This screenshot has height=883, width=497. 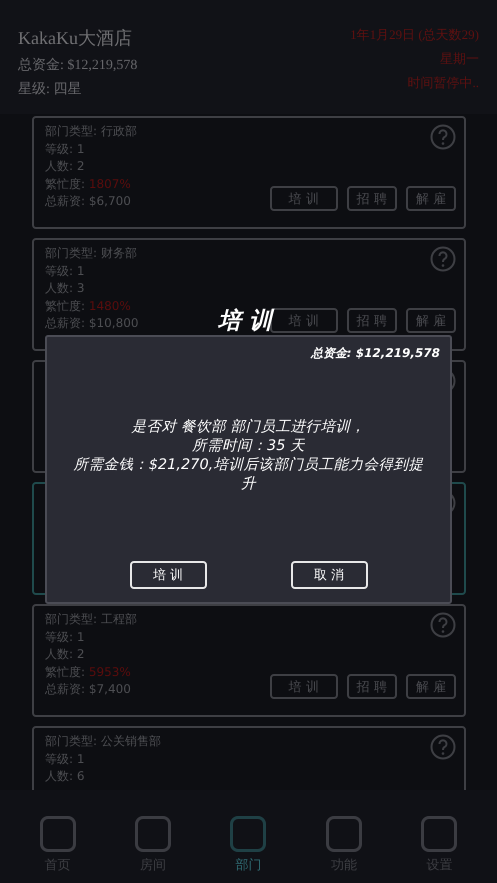 I want to click on hotel-grade: 星级: 四星, so click(x=50, y=89).